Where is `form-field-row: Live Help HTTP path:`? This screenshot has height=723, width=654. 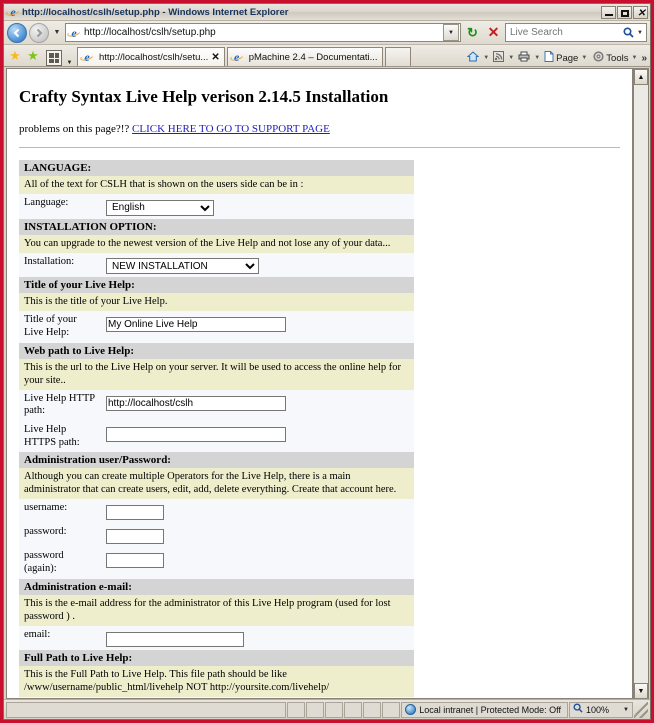
form-field-row: Live Help HTTP path: is located at coordinates (216, 405).